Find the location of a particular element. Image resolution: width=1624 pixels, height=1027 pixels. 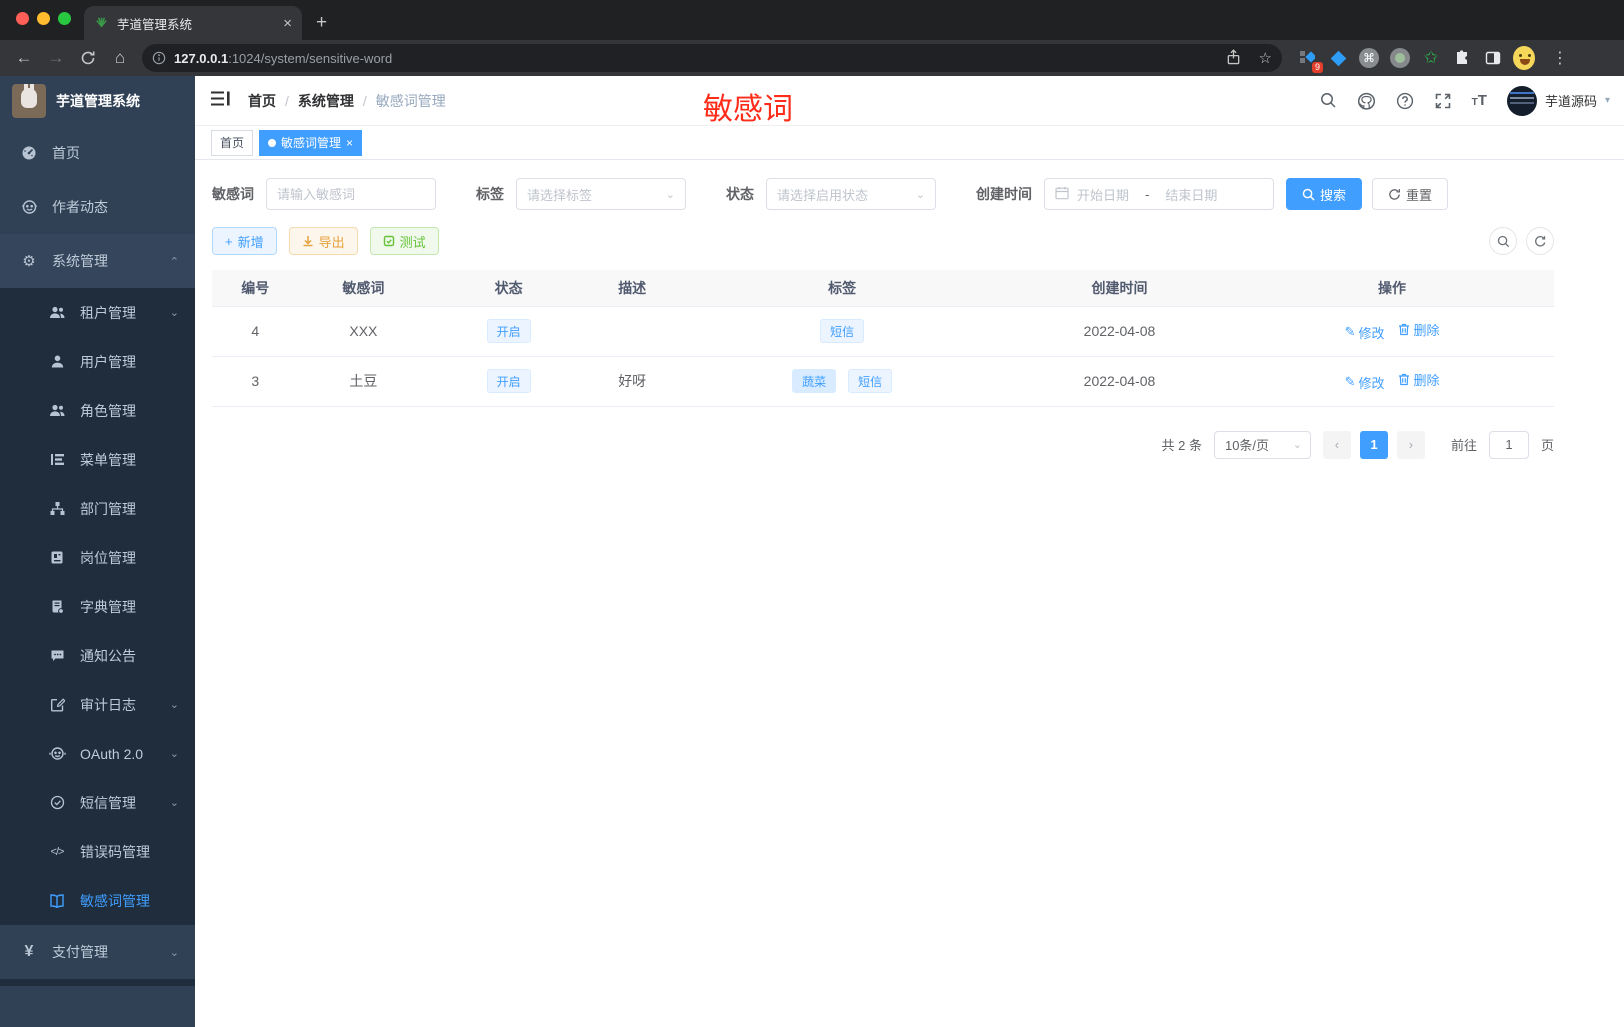

date-range-picker: 开始日期 - 结束日期 is located at coordinates (1159, 194).